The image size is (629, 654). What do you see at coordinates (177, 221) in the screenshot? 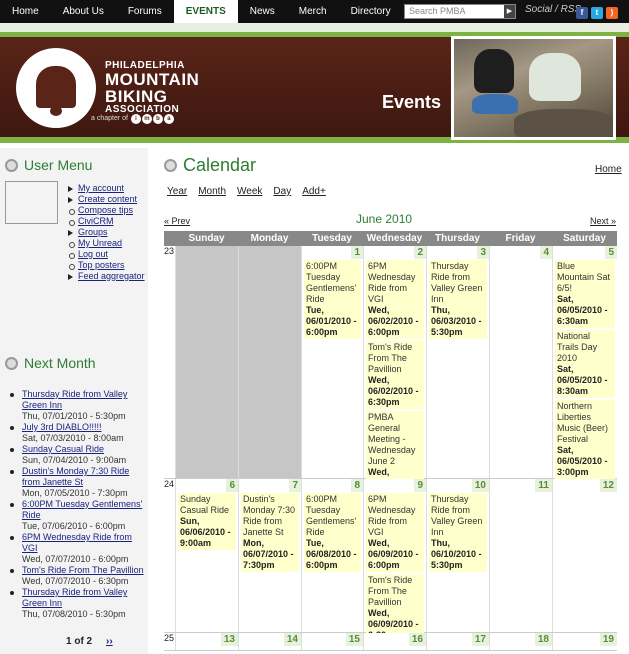
I see `prev-month-link: « Prev` at bounding box center [177, 221].